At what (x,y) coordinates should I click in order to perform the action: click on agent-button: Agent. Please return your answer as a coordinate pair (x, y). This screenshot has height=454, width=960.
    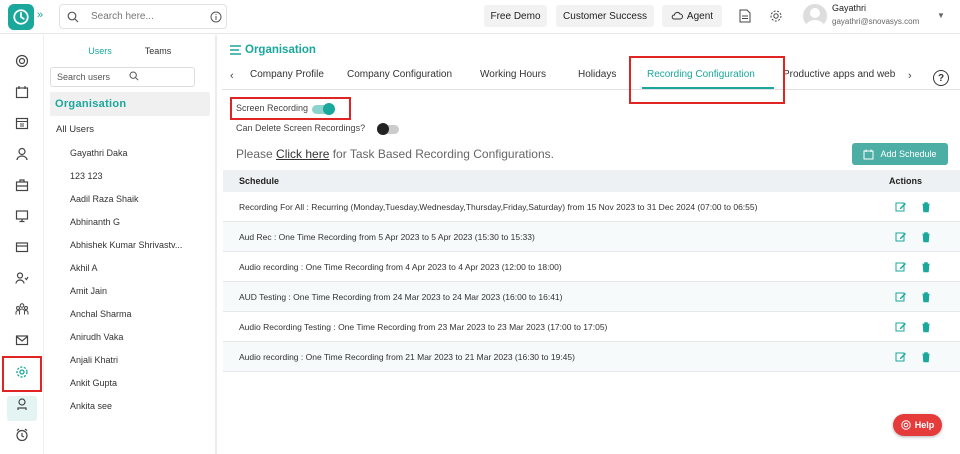
    Looking at the image, I should click on (692, 16).